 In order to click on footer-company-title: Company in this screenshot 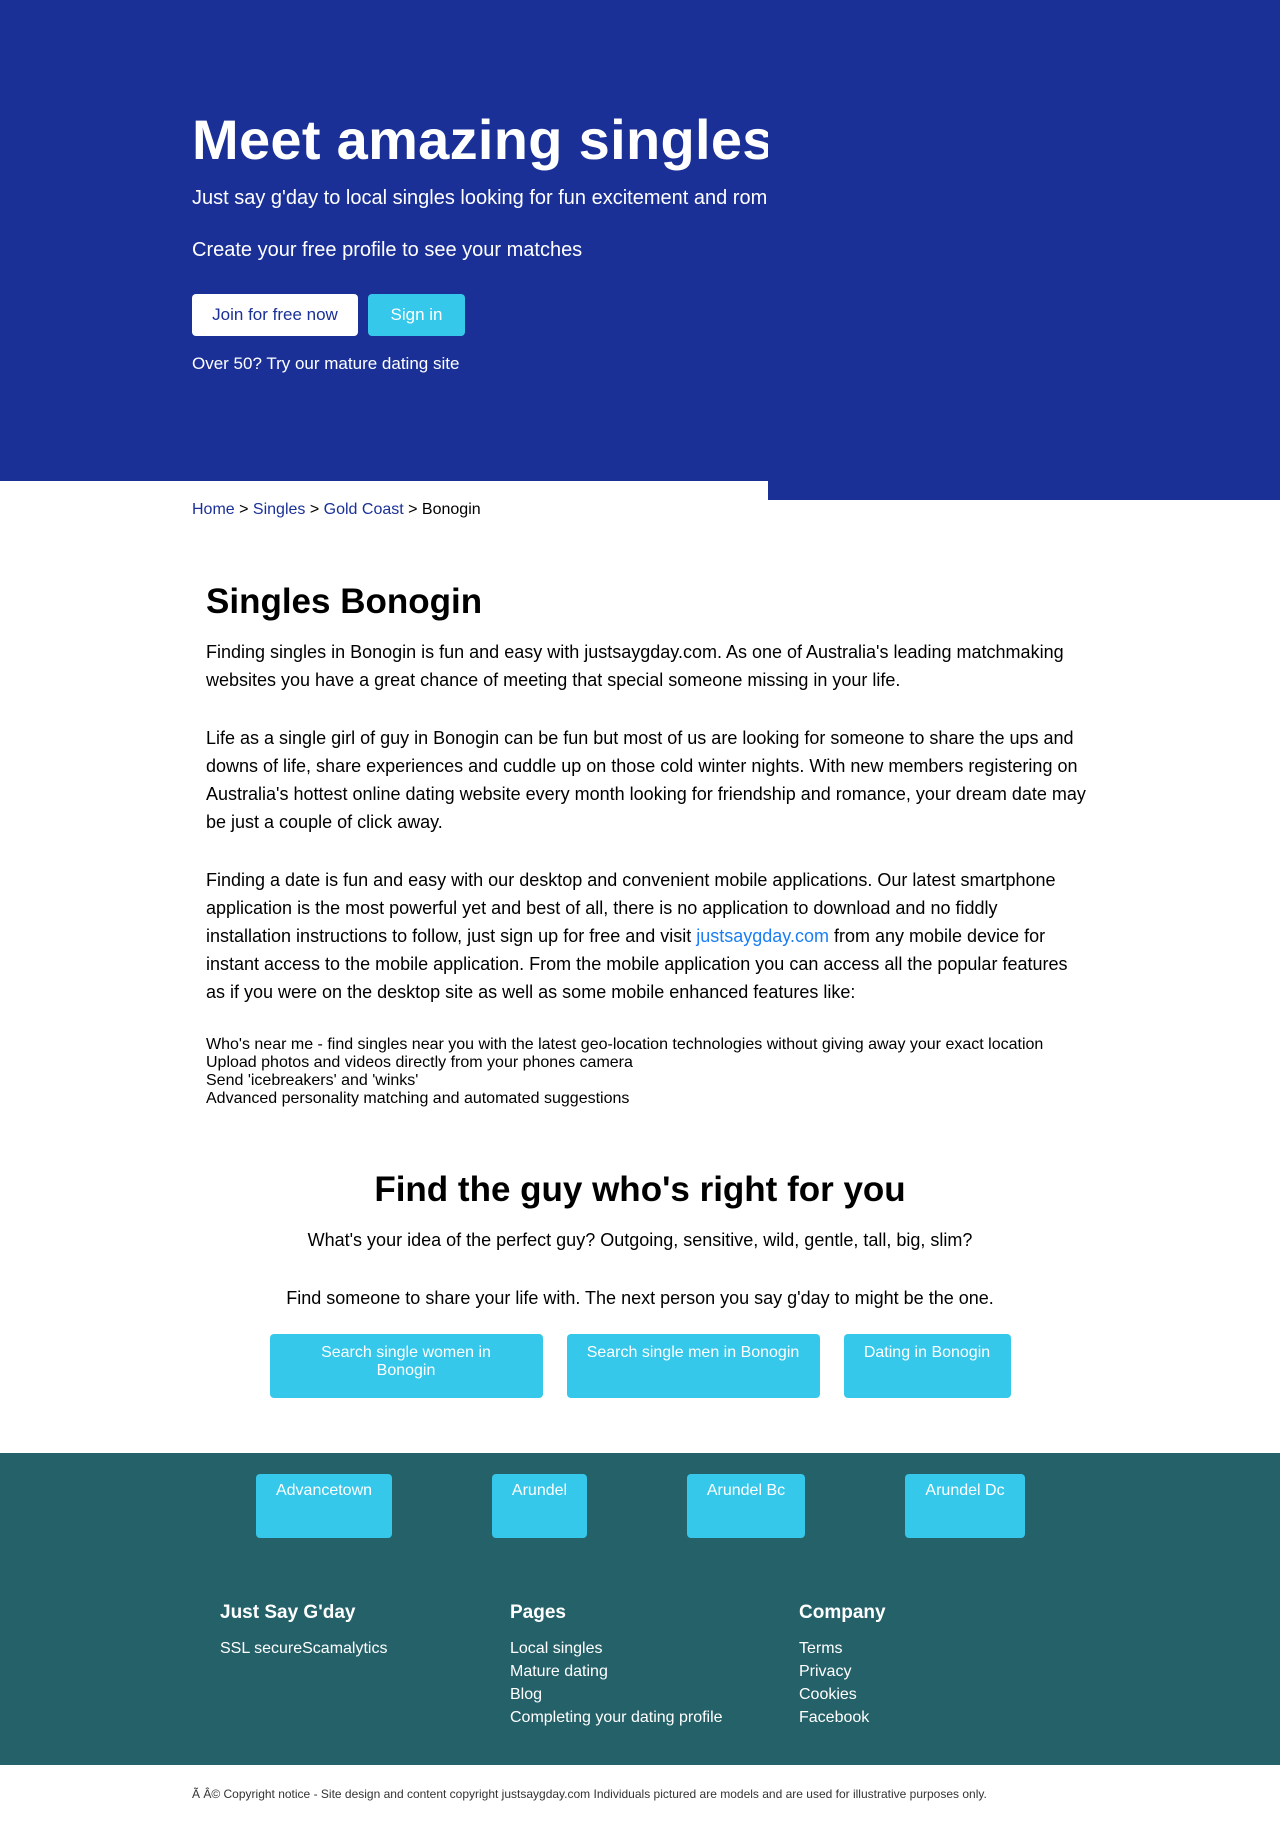, I will do `click(842, 1612)`.